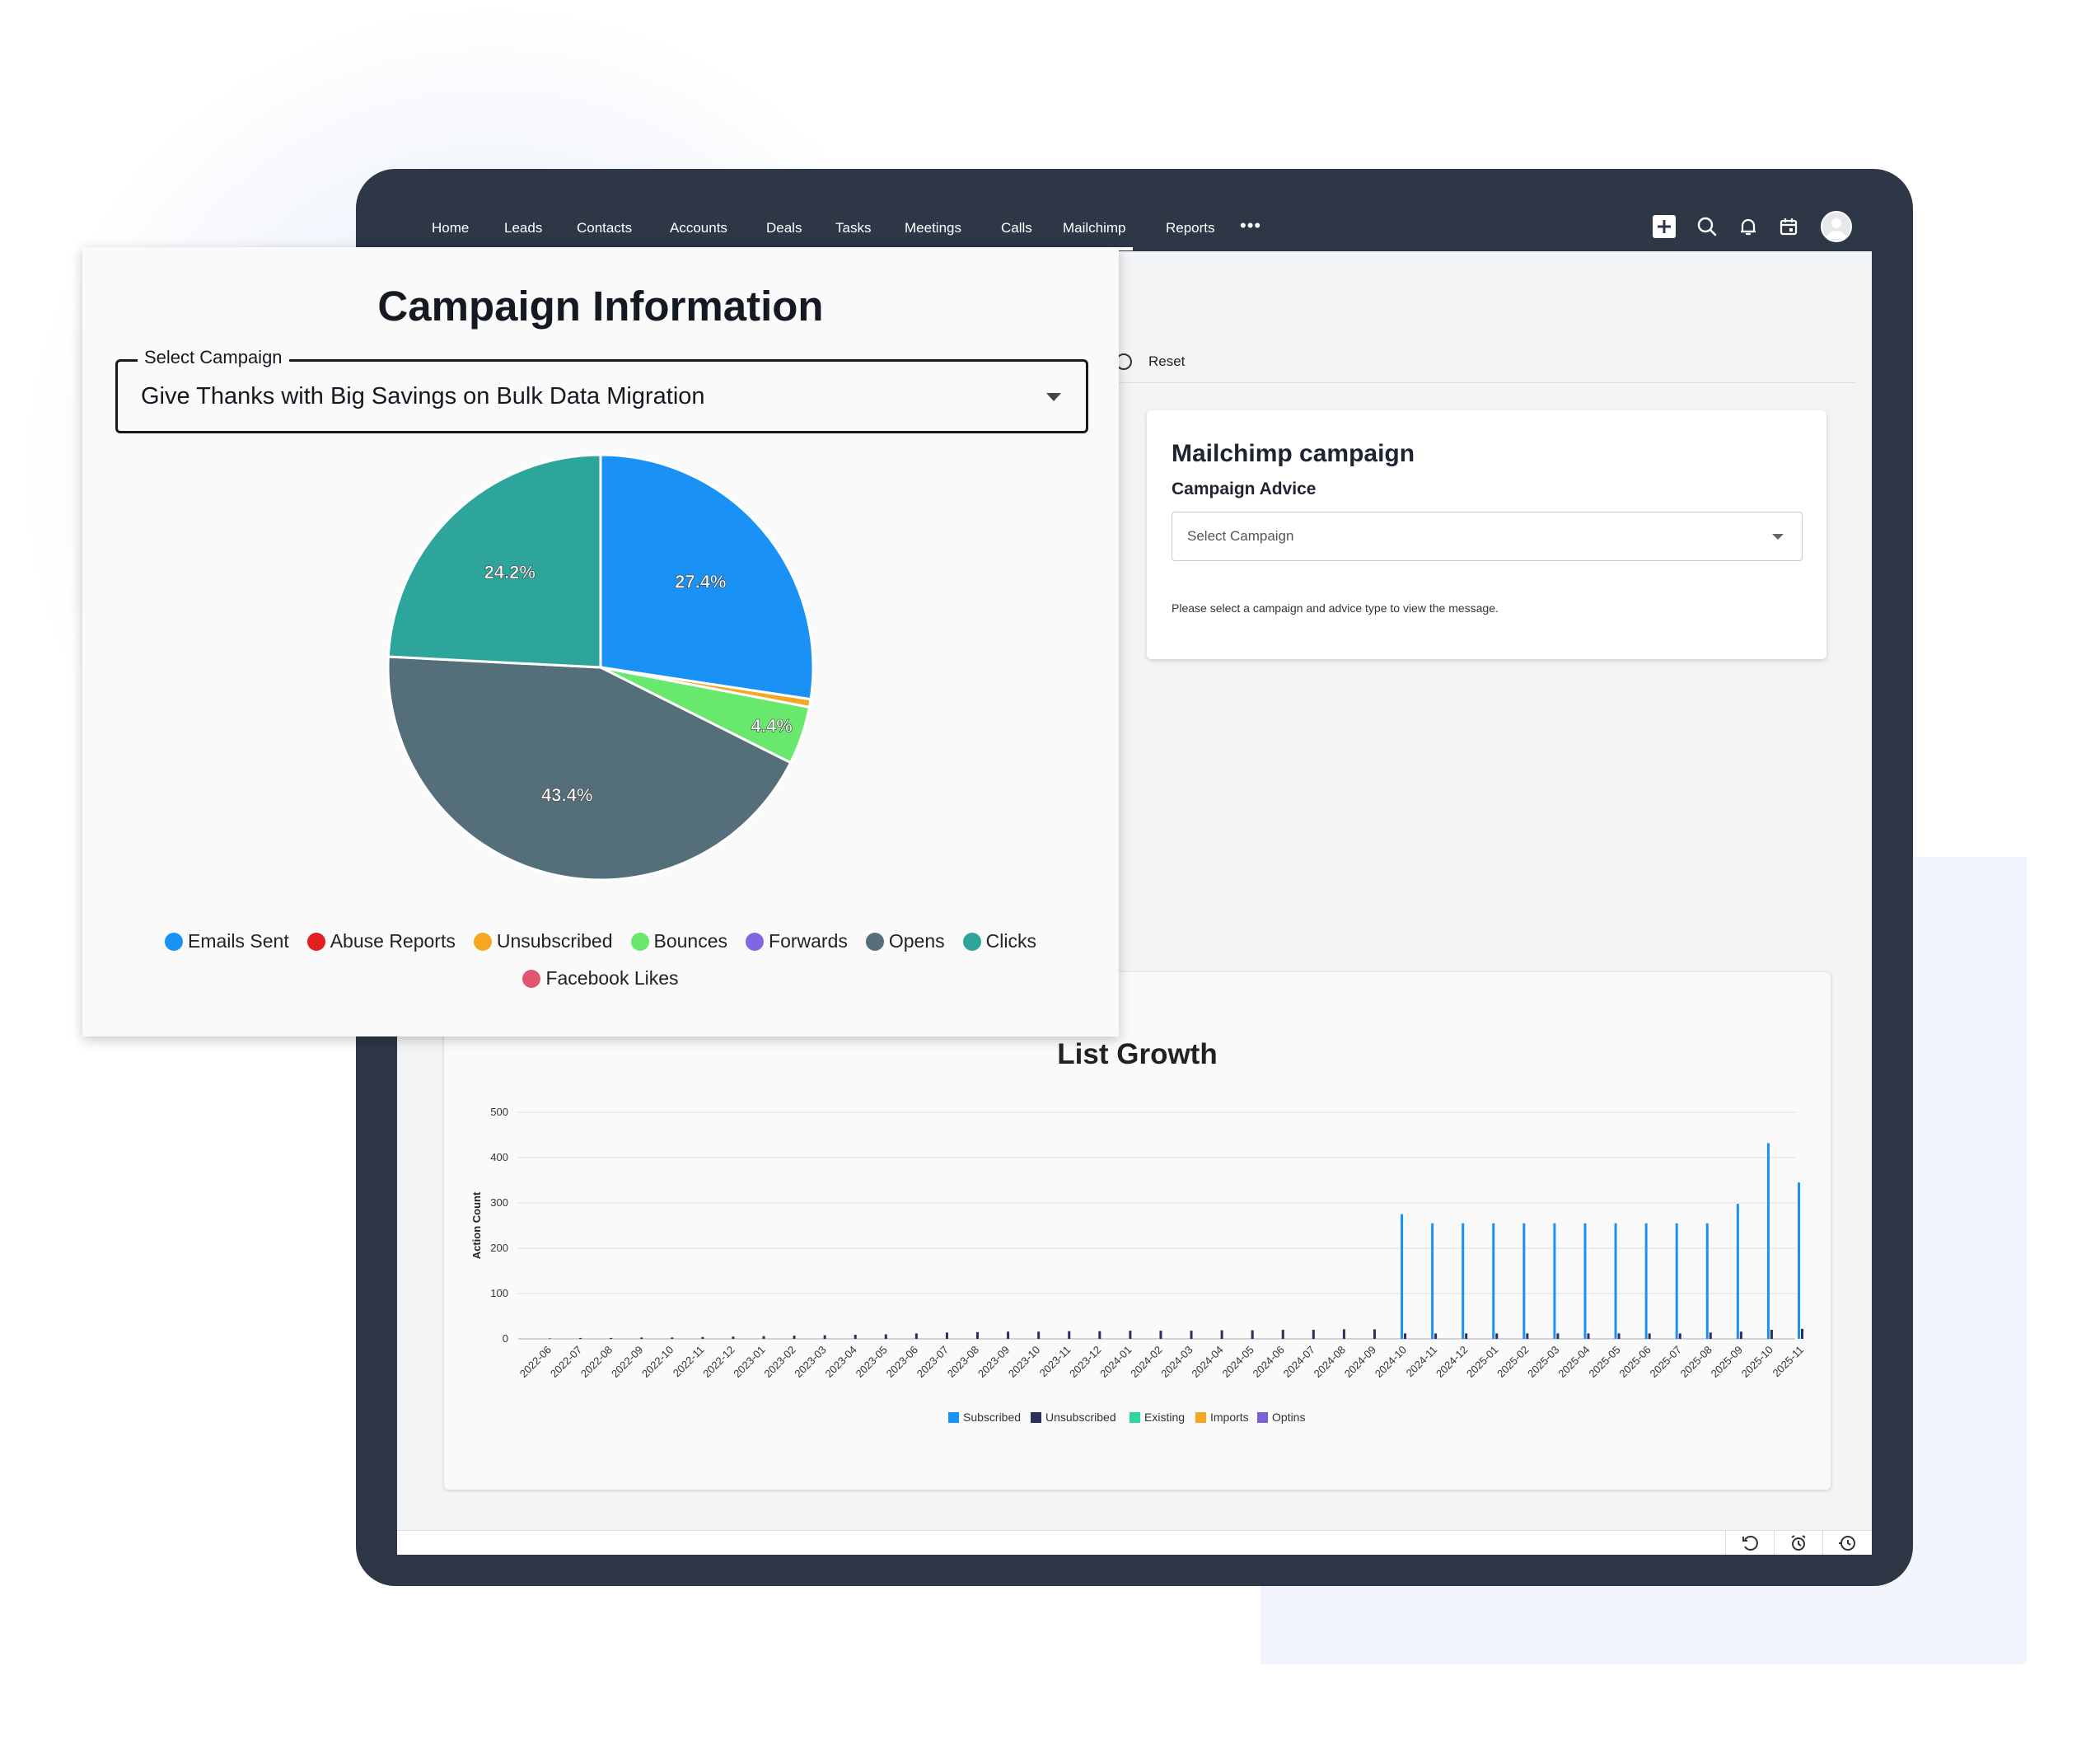 The image size is (2086, 1764). I want to click on legend-item-abuse-reports: Abuse Reports, so click(381, 941).